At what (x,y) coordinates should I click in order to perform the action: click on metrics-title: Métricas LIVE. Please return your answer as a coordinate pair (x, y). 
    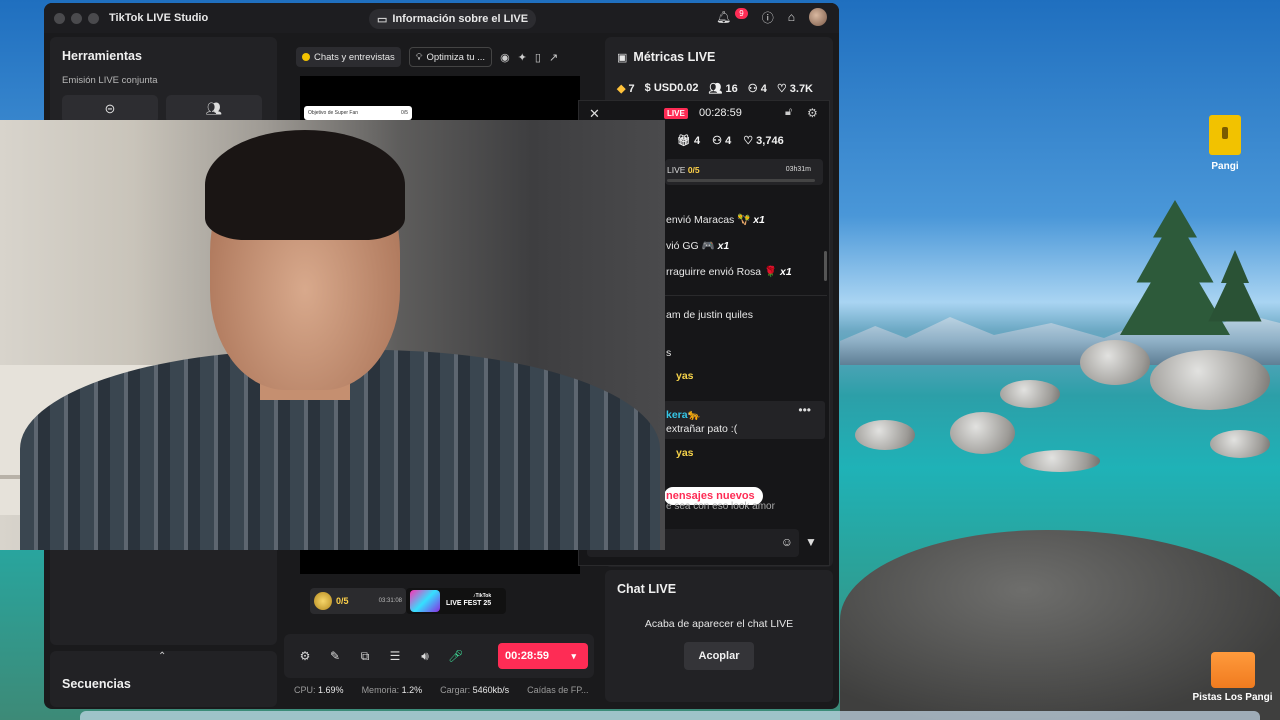
    Looking at the image, I should click on (674, 57).